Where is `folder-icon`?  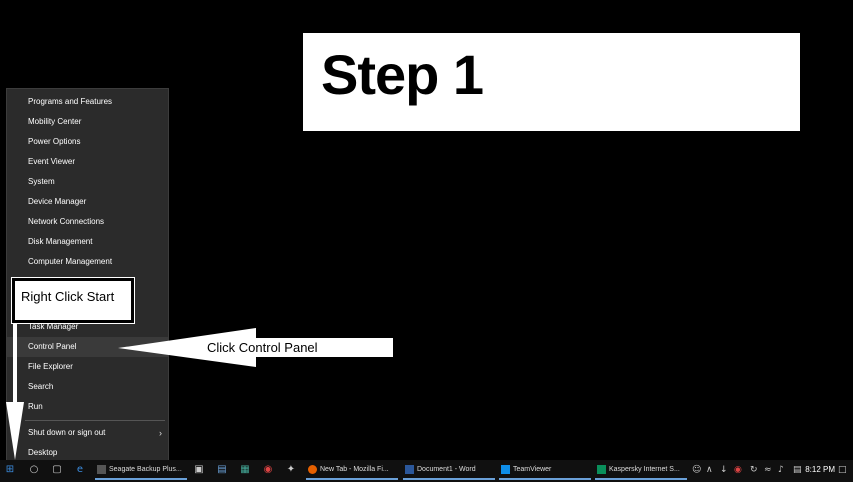 folder-icon is located at coordinates (101, 469).